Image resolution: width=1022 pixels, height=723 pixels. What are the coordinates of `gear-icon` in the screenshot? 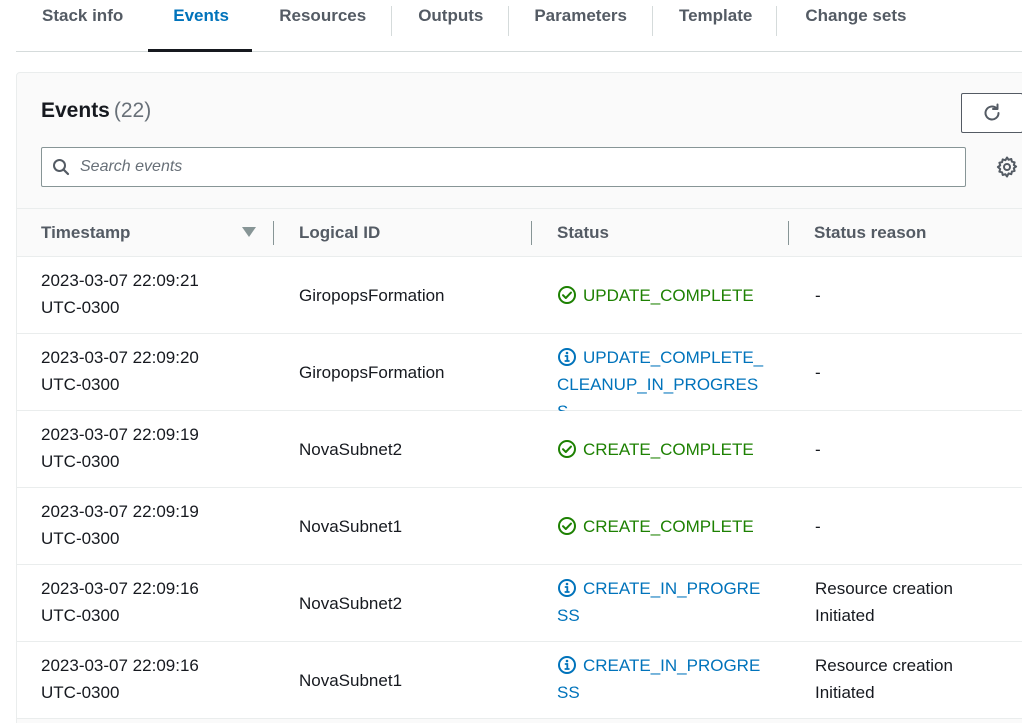 It's located at (1007, 167).